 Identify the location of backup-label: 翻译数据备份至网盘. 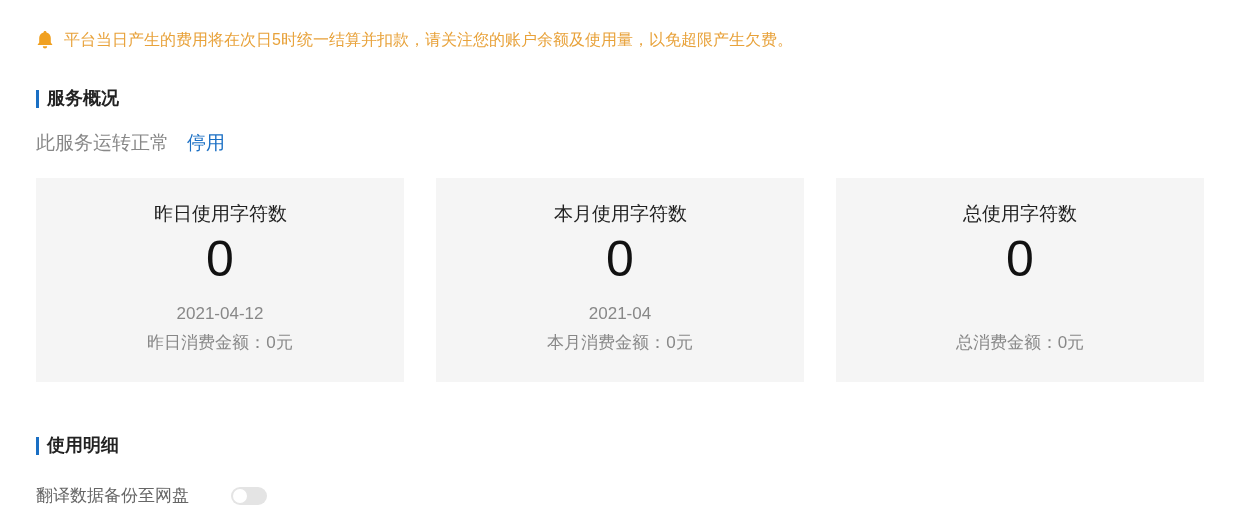
(112, 496).